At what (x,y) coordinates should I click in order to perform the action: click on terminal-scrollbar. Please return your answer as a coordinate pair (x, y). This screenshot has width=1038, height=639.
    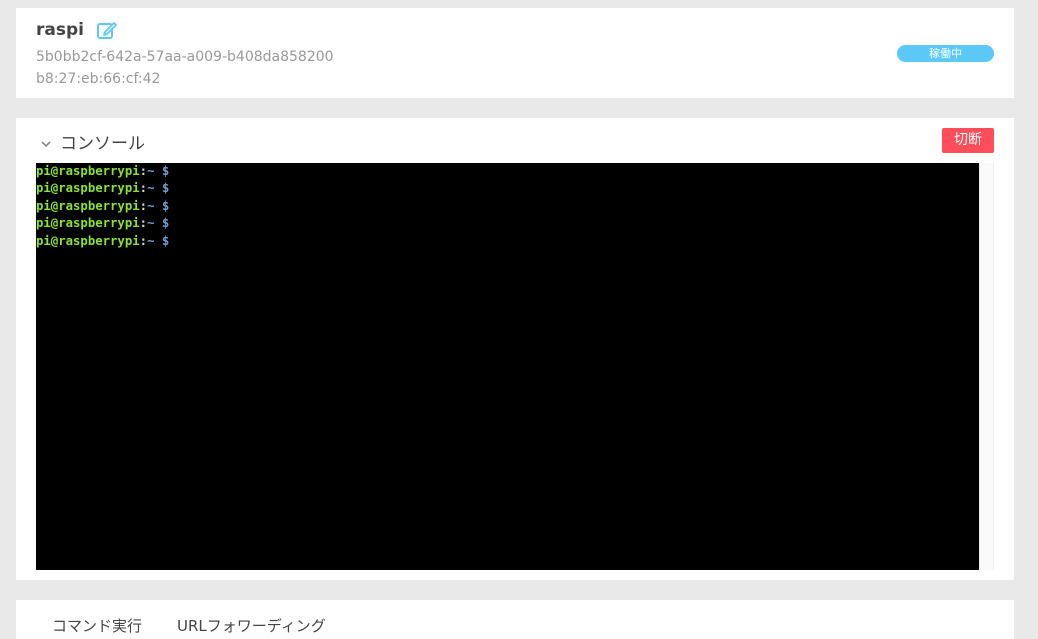
    Looking at the image, I should click on (986, 366).